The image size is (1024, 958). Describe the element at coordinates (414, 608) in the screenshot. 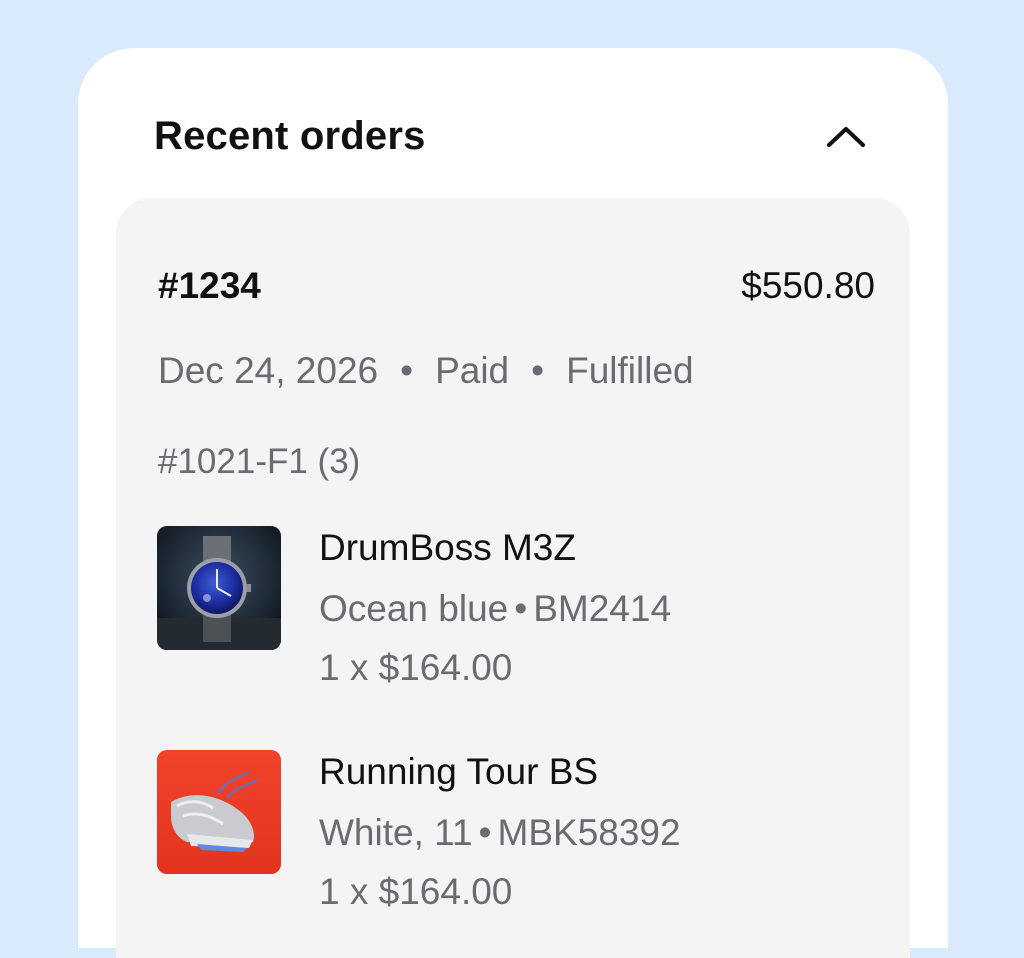

I see `variant-label: Ocean blue` at that location.